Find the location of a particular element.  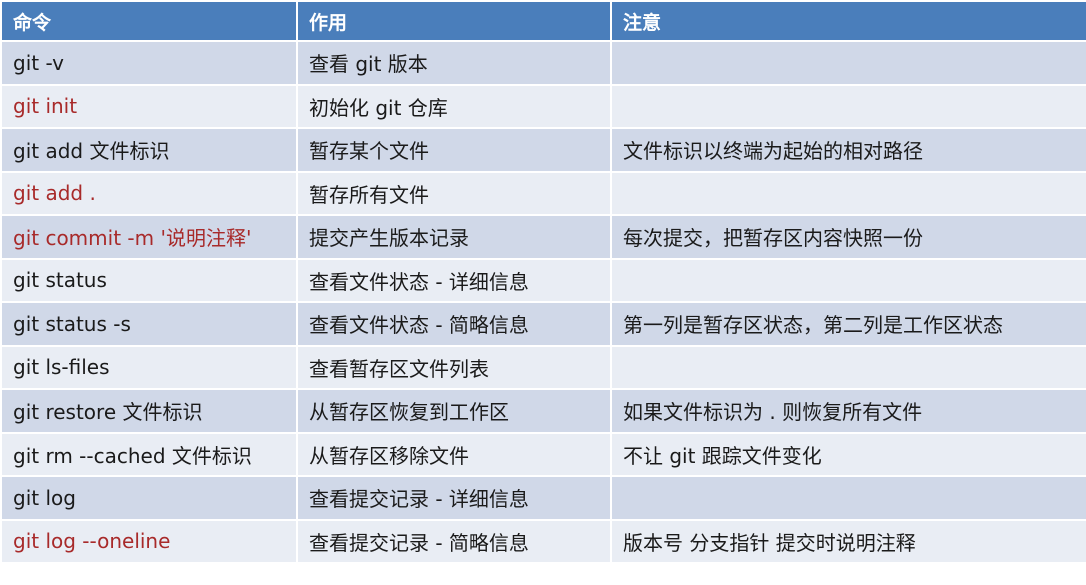

table-row: git status 查看文件状态 - 详细信息 is located at coordinates (543, 280).